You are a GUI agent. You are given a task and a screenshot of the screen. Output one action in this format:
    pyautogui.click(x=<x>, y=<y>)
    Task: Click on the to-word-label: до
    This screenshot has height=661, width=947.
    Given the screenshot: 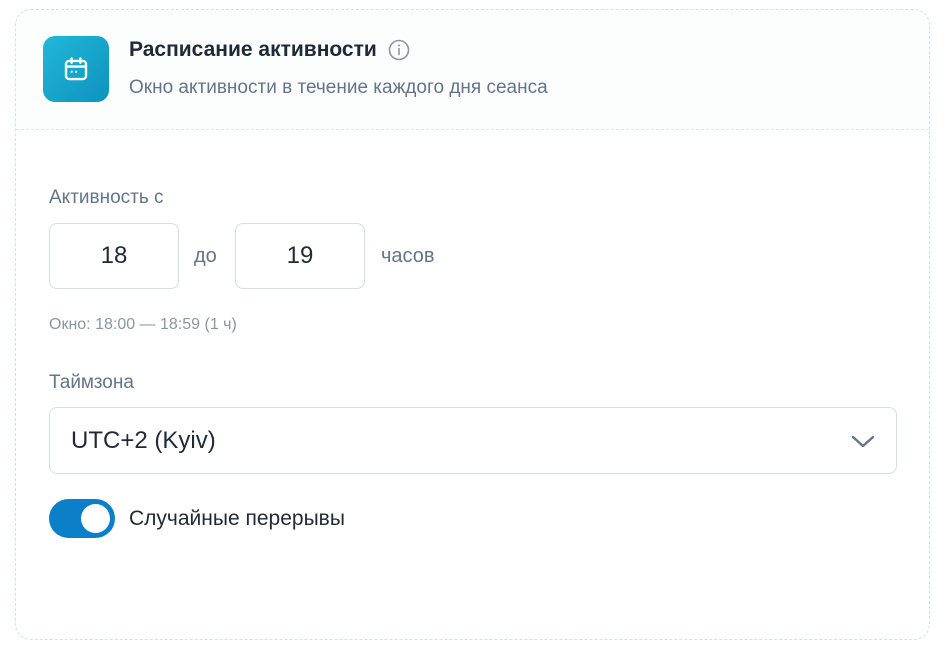 What is the action you would take?
    pyautogui.click(x=205, y=256)
    